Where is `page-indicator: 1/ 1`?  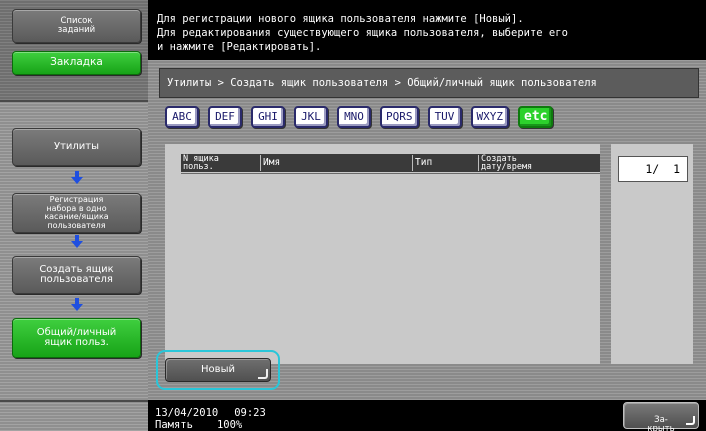
page-indicator: 1/ 1 is located at coordinates (653, 169).